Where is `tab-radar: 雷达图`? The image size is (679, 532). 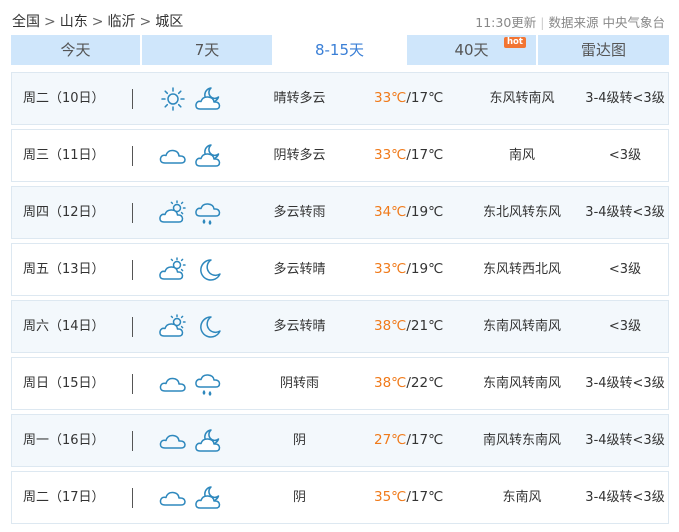
tab-radar: 雷达图 is located at coordinates (603, 50).